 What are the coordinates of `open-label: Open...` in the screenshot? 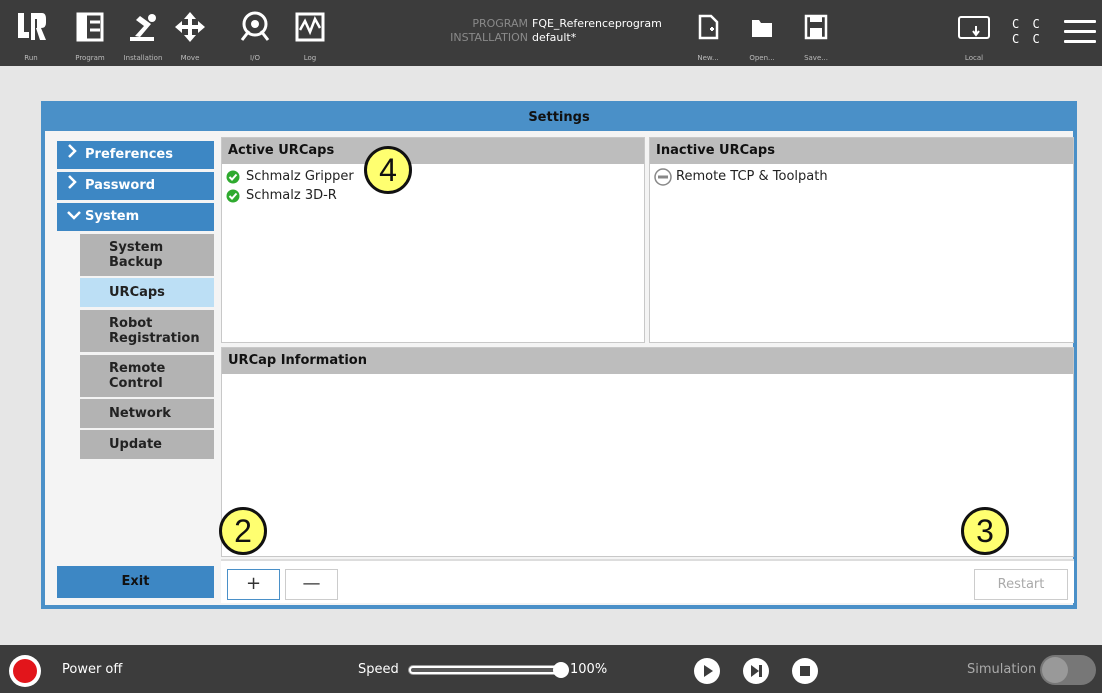 It's located at (762, 58).